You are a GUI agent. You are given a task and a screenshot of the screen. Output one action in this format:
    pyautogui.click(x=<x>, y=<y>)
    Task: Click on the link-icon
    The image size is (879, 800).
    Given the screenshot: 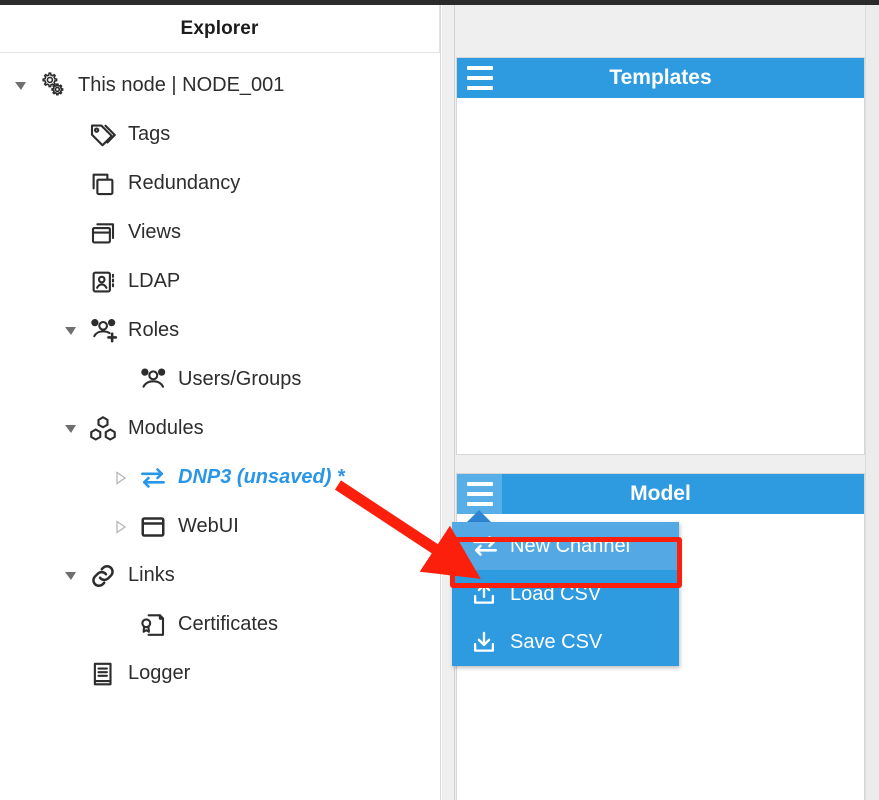 What is the action you would take?
    pyautogui.click(x=104, y=576)
    